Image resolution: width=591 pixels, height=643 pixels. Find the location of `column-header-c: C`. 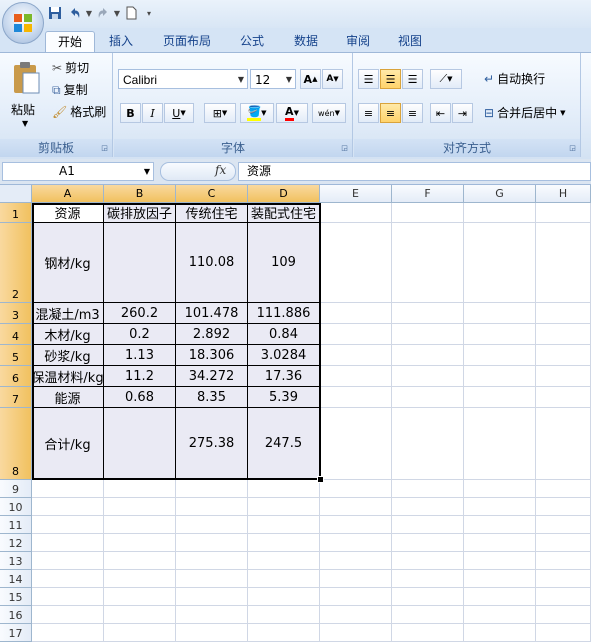

column-header-c: C is located at coordinates (212, 194).